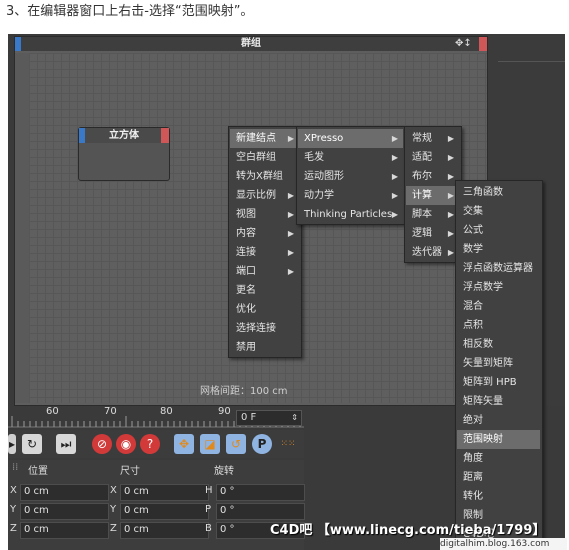 The height and width of the screenshot is (550, 569). Describe the element at coordinates (150, 444) in the screenshot. I see `help-icon: ?` at that location.